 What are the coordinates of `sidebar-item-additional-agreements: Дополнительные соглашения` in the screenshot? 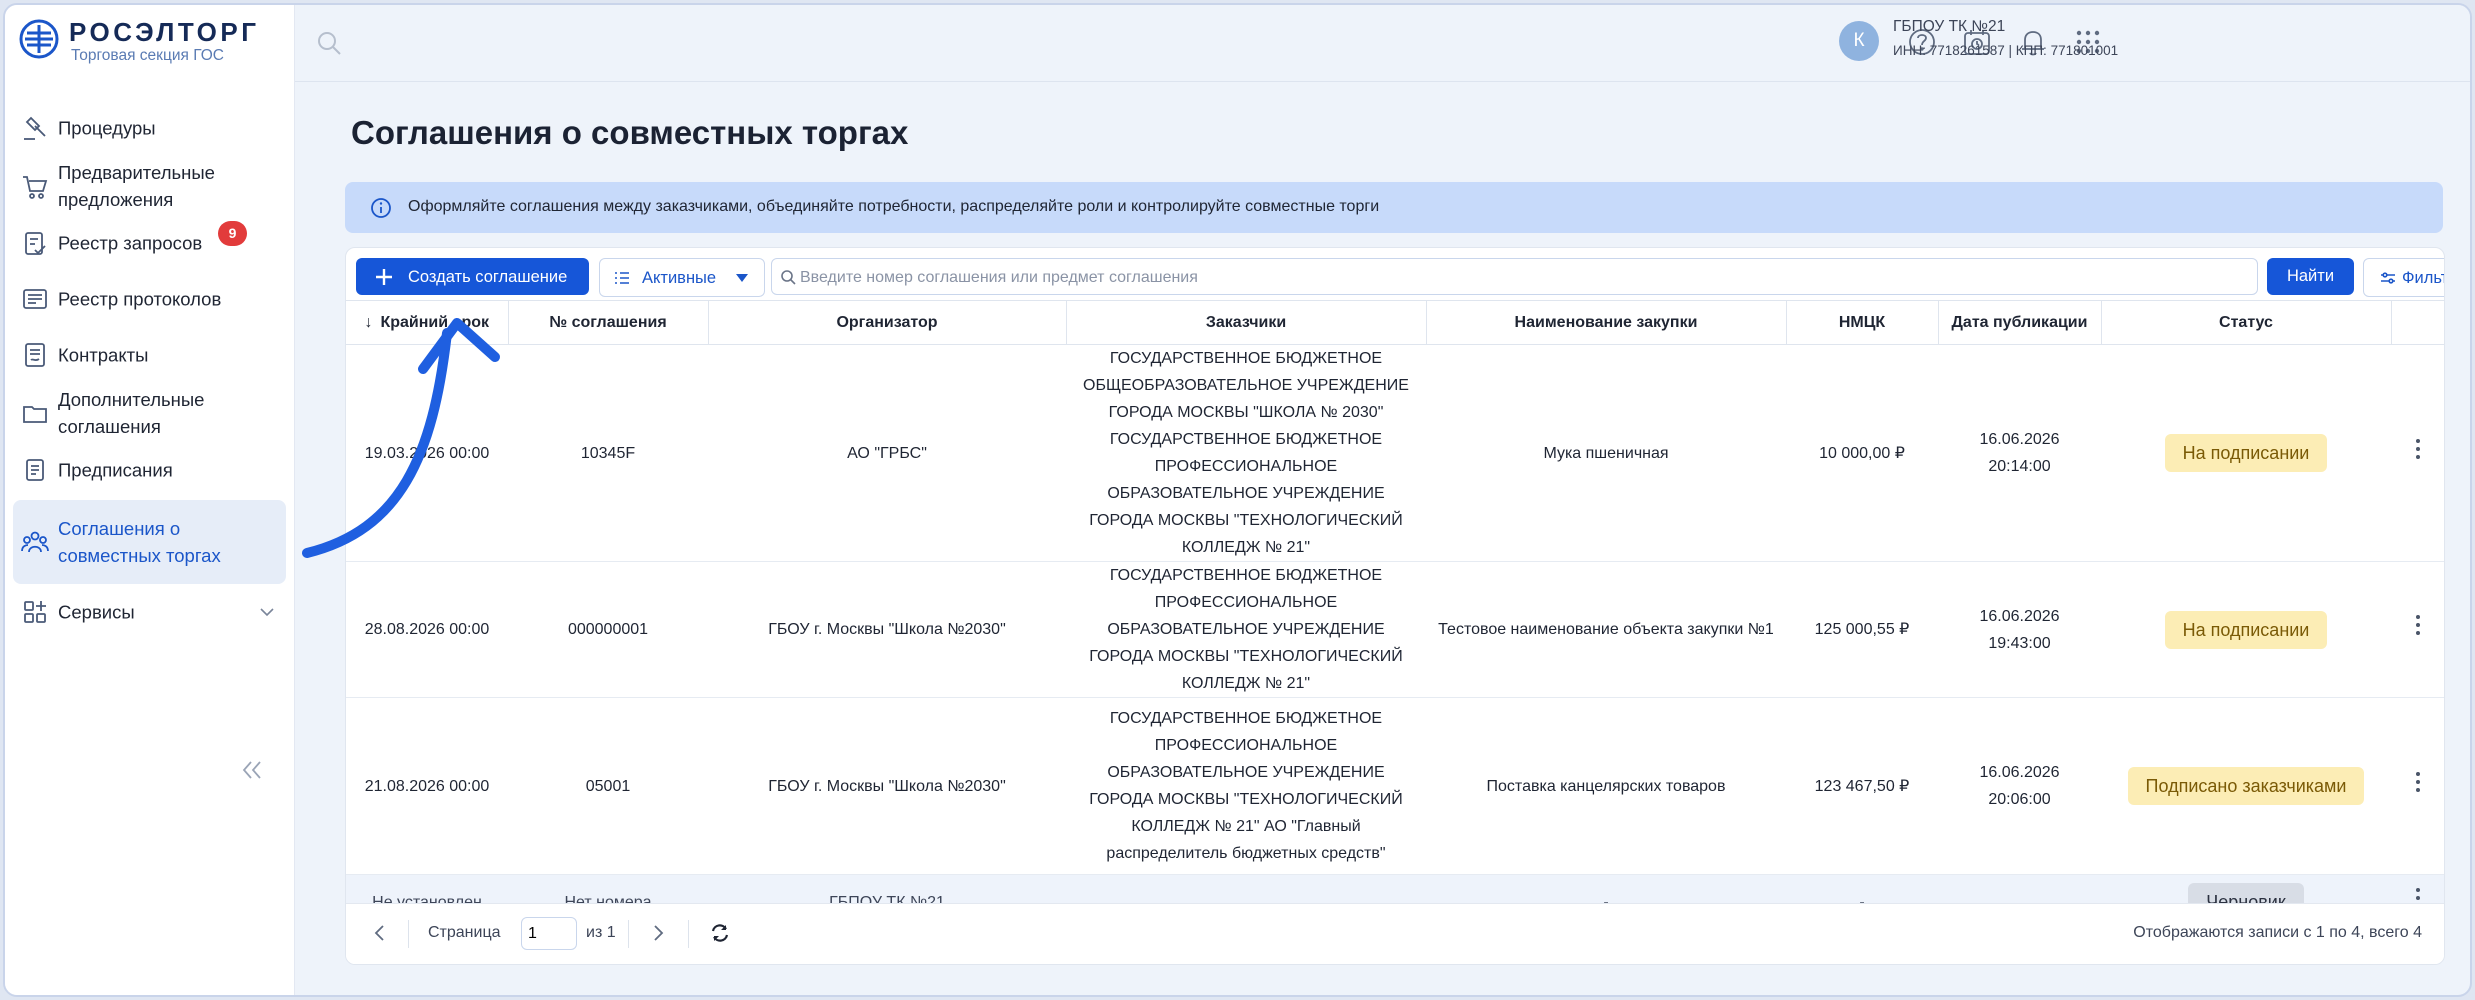 It's located at (149, 412).